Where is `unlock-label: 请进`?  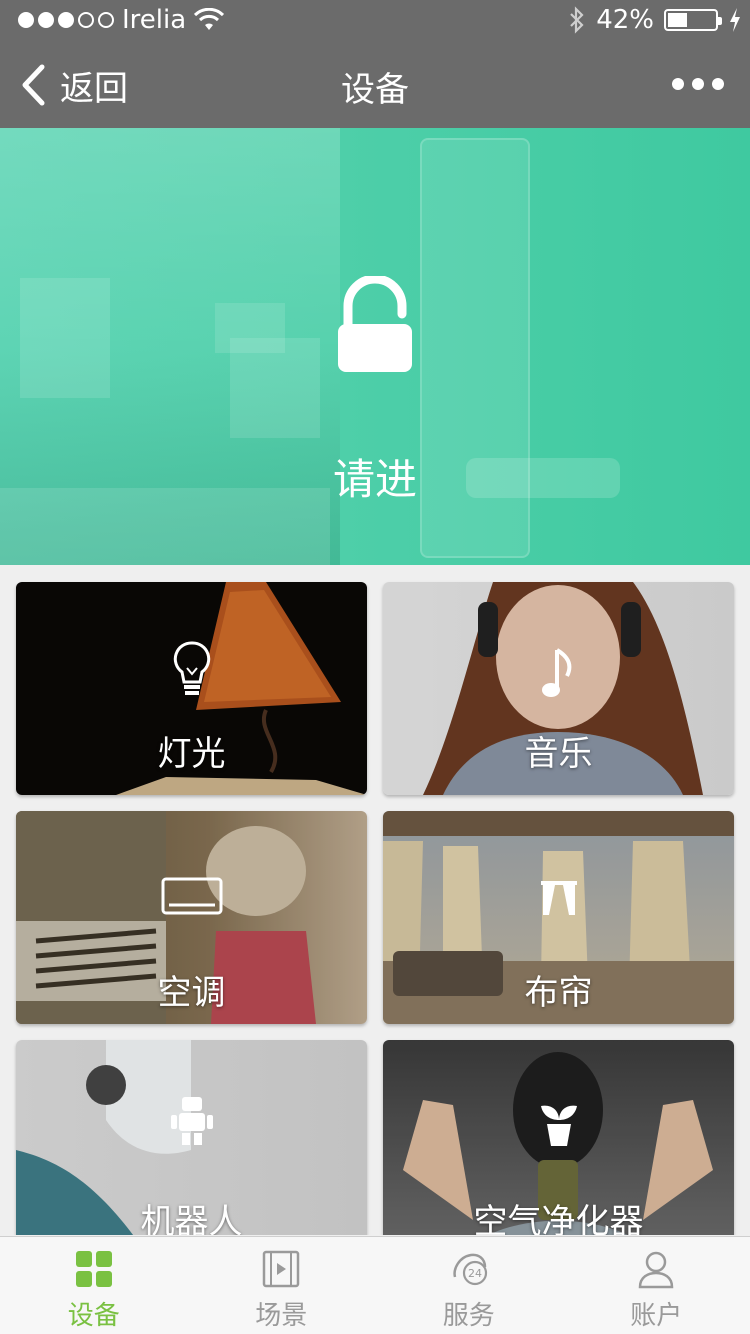 unlock-label: 请进 is located at coordinates (374, 479).